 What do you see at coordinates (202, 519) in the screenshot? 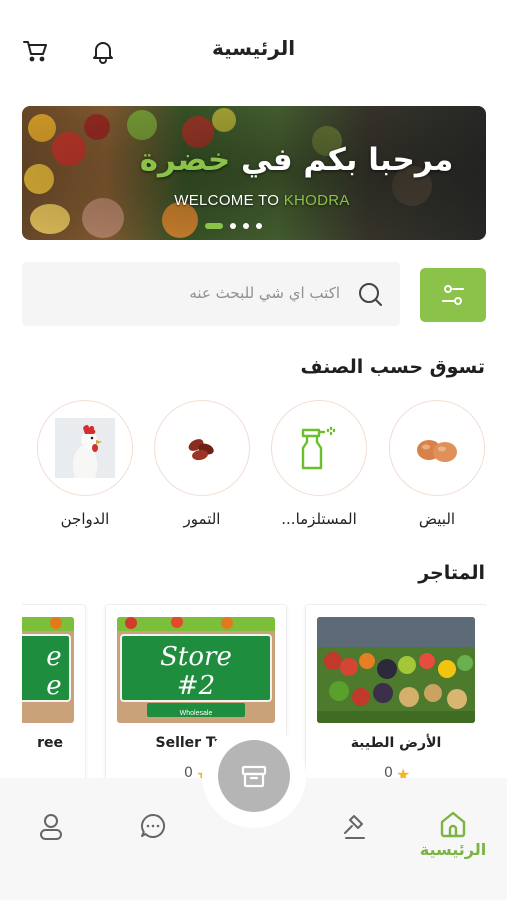
I see `category-label: التمور` at bounding box center [202, 519].